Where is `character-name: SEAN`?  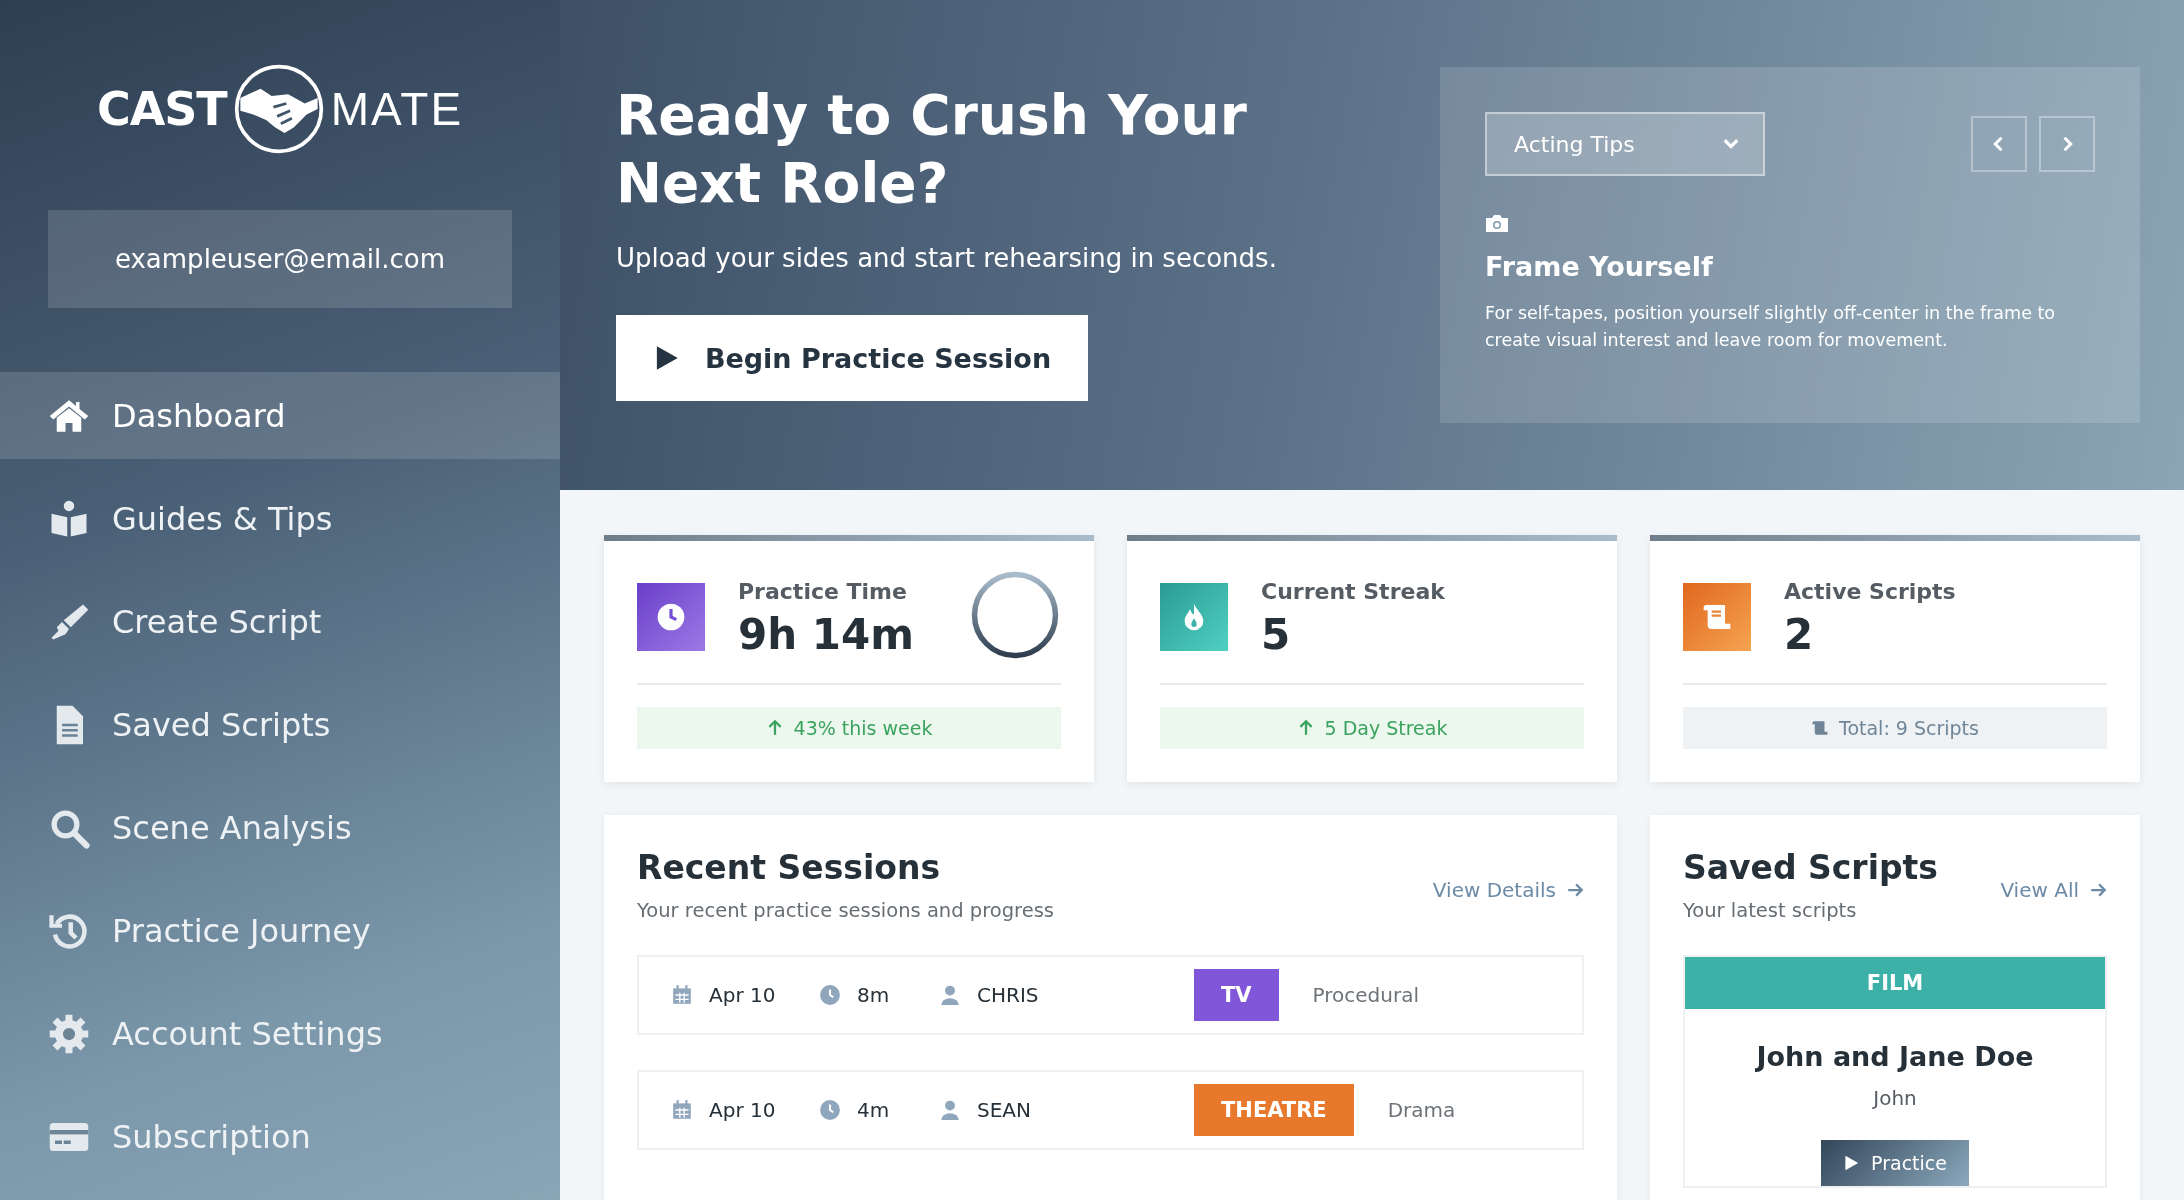 character-name: SEAN is located at coordinates (1004, 1110).